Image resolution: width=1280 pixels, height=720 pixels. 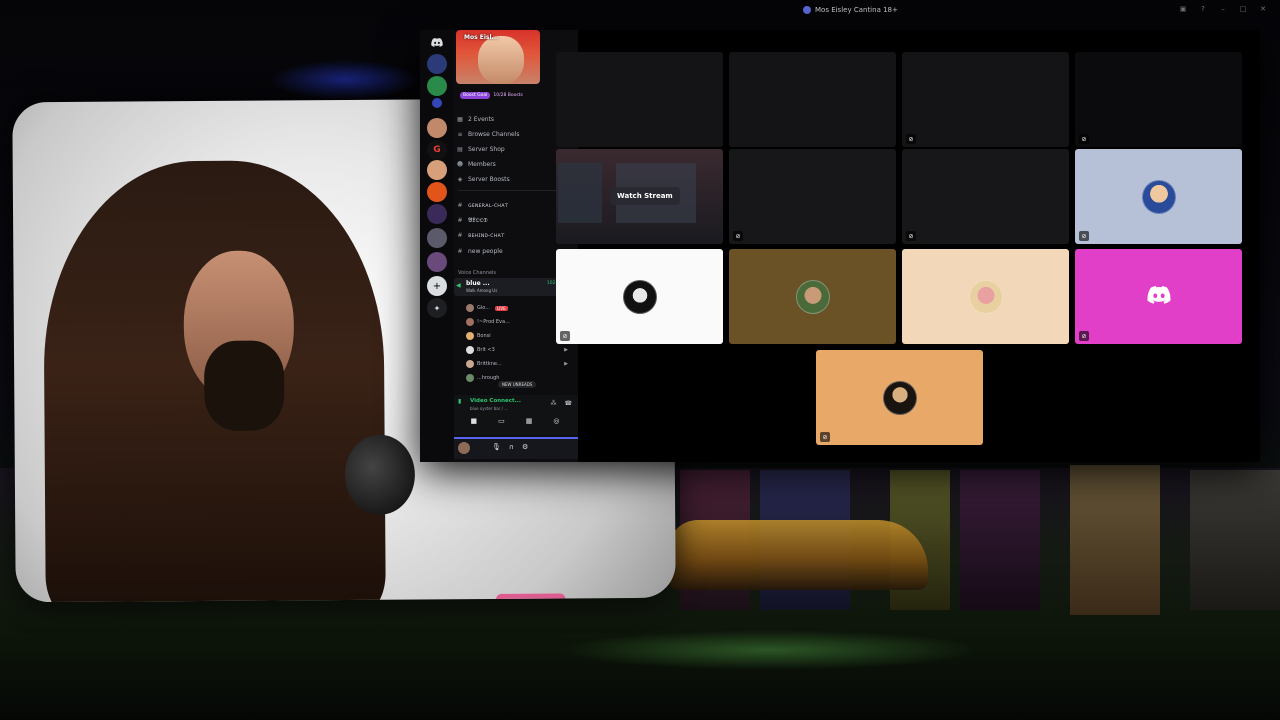 I want to click on headphones-icon: ∩, so click(x=511, y=447).